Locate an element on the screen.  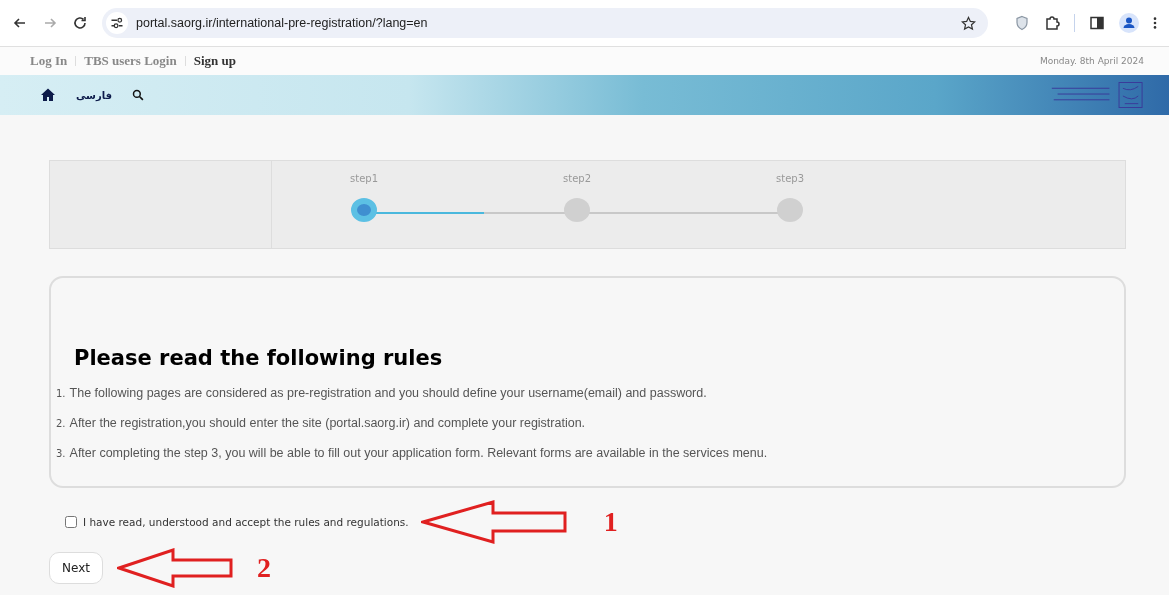
step-label: step2 is located at coordinates (577, 178).